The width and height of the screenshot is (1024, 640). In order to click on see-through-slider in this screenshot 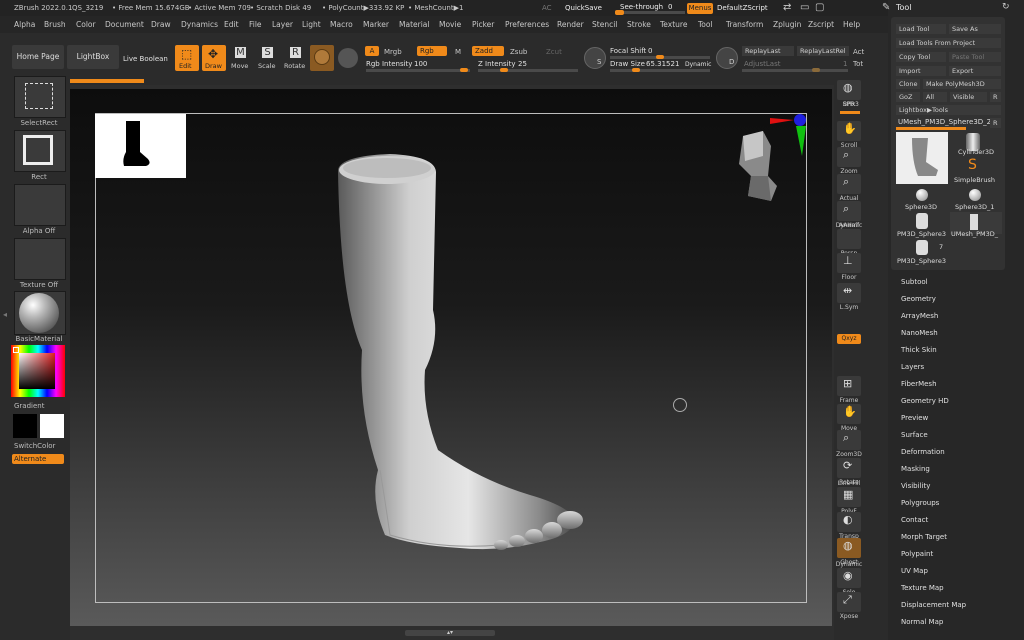, I will do `click(650, 12)`.